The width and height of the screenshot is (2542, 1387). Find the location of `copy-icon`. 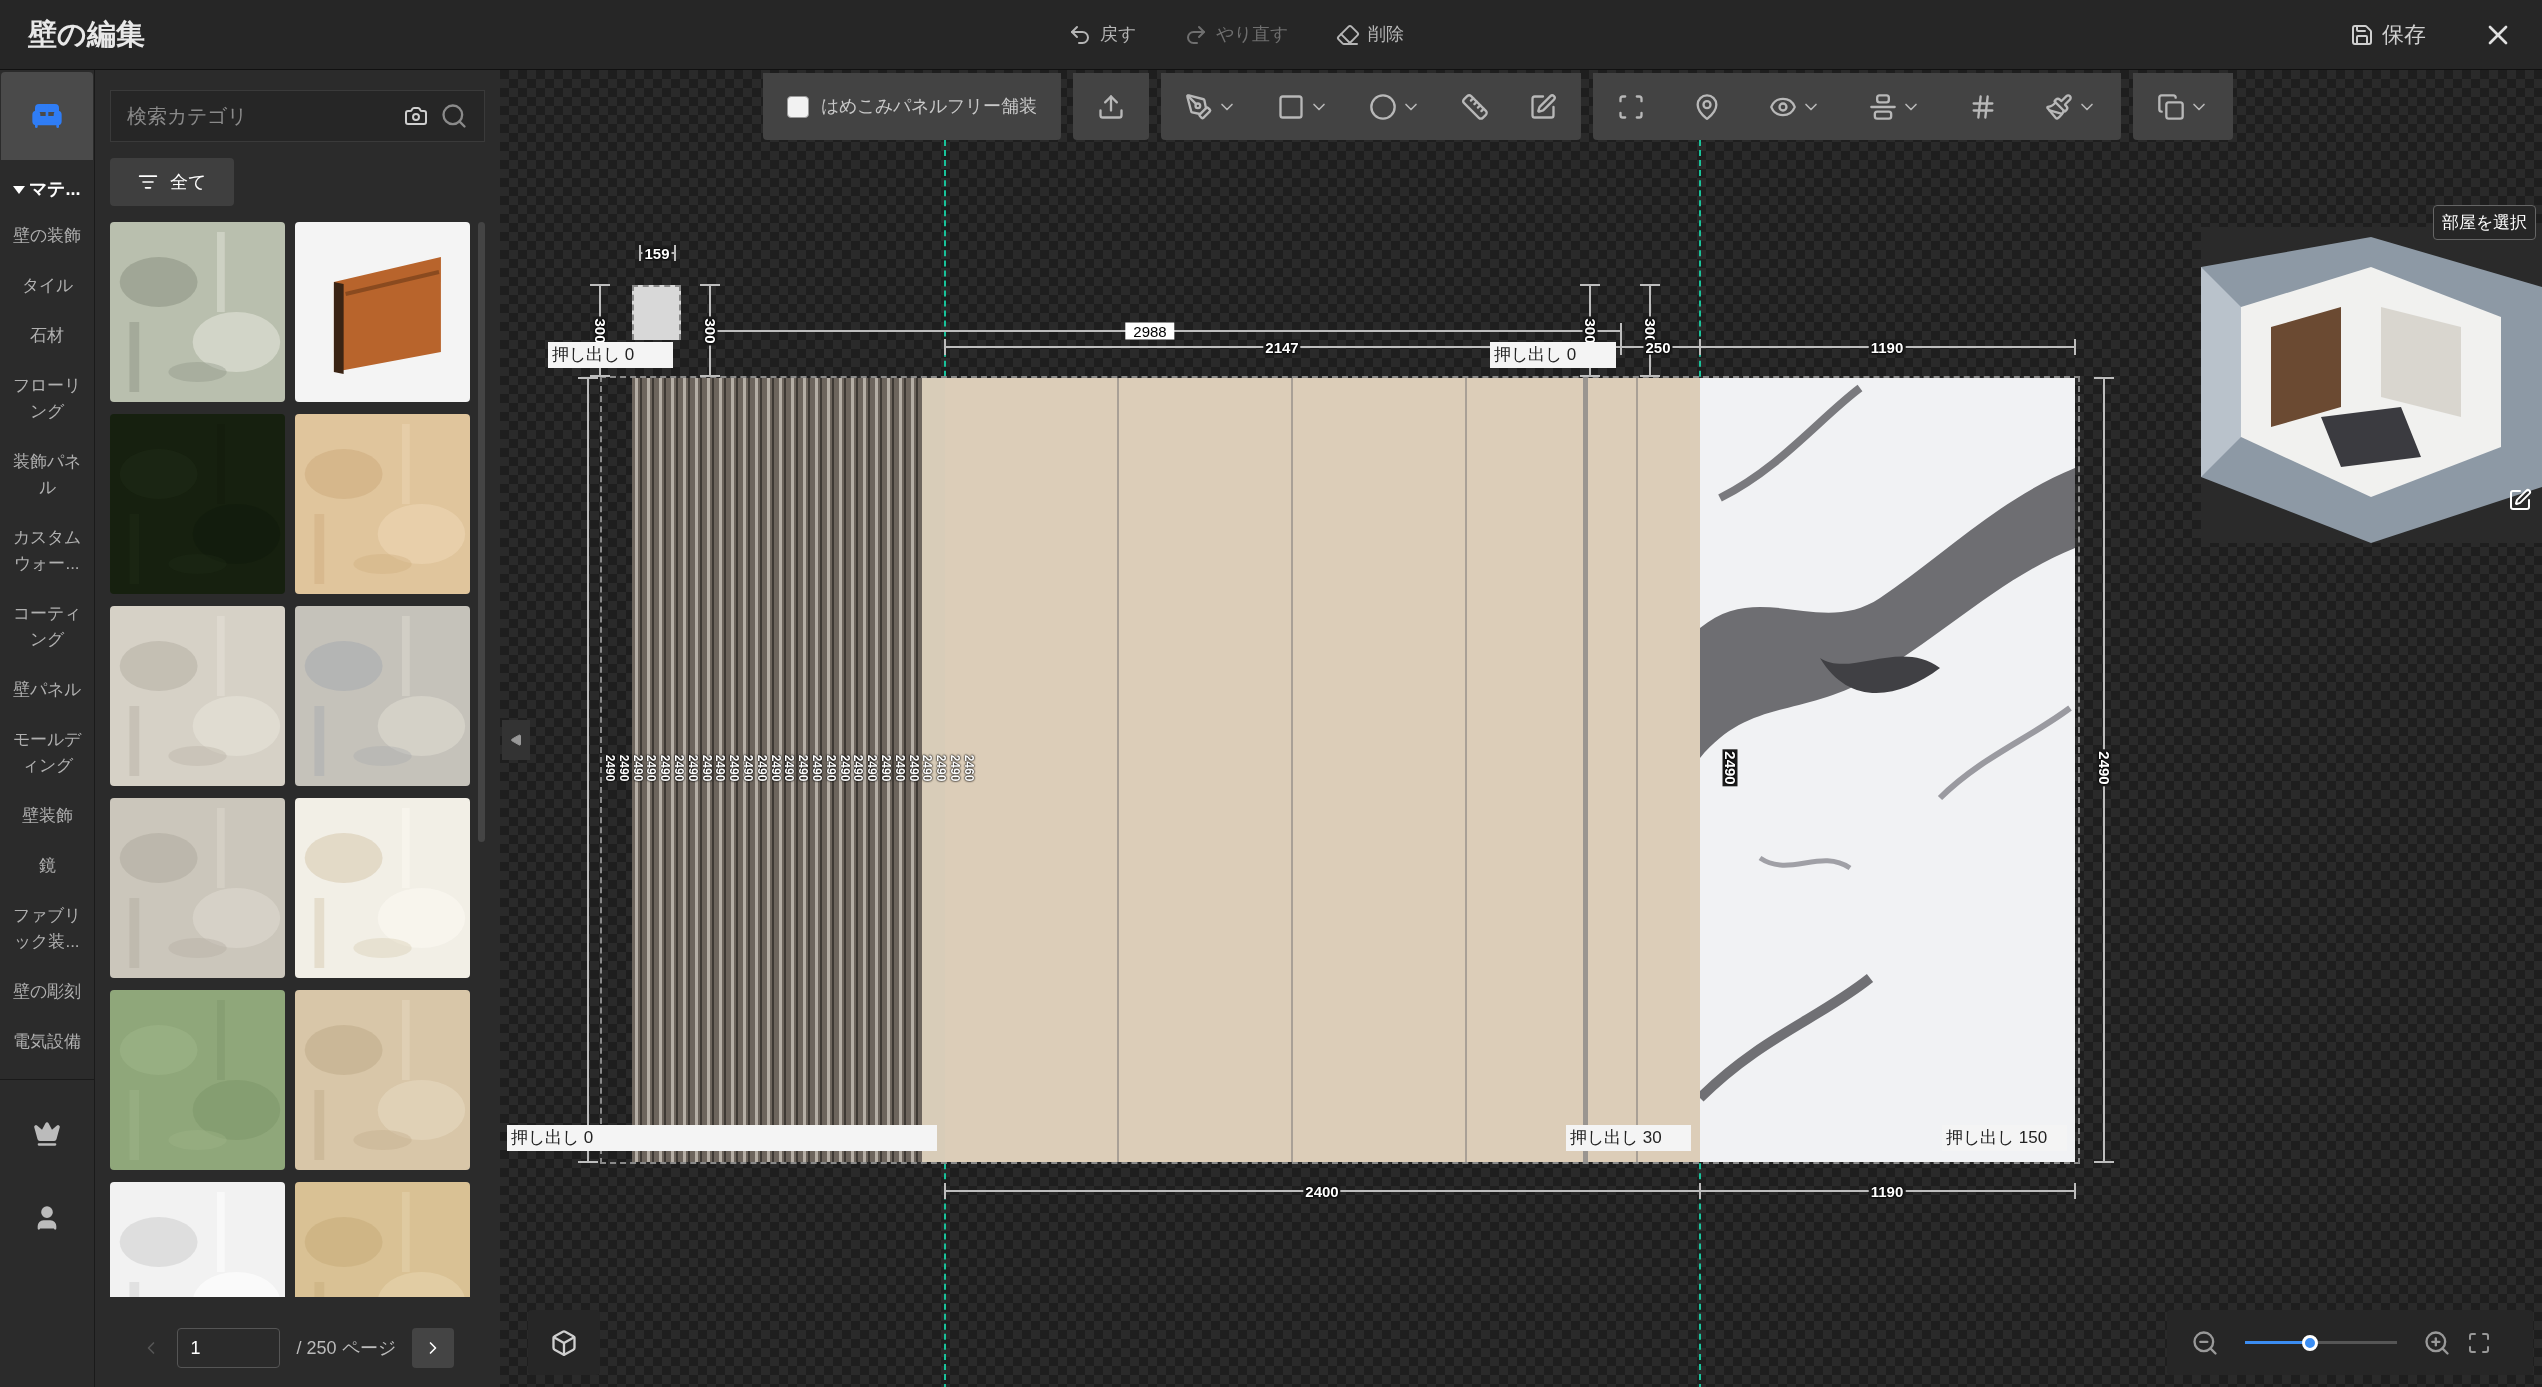

copy-icon is located at coordinates (2171, 106).